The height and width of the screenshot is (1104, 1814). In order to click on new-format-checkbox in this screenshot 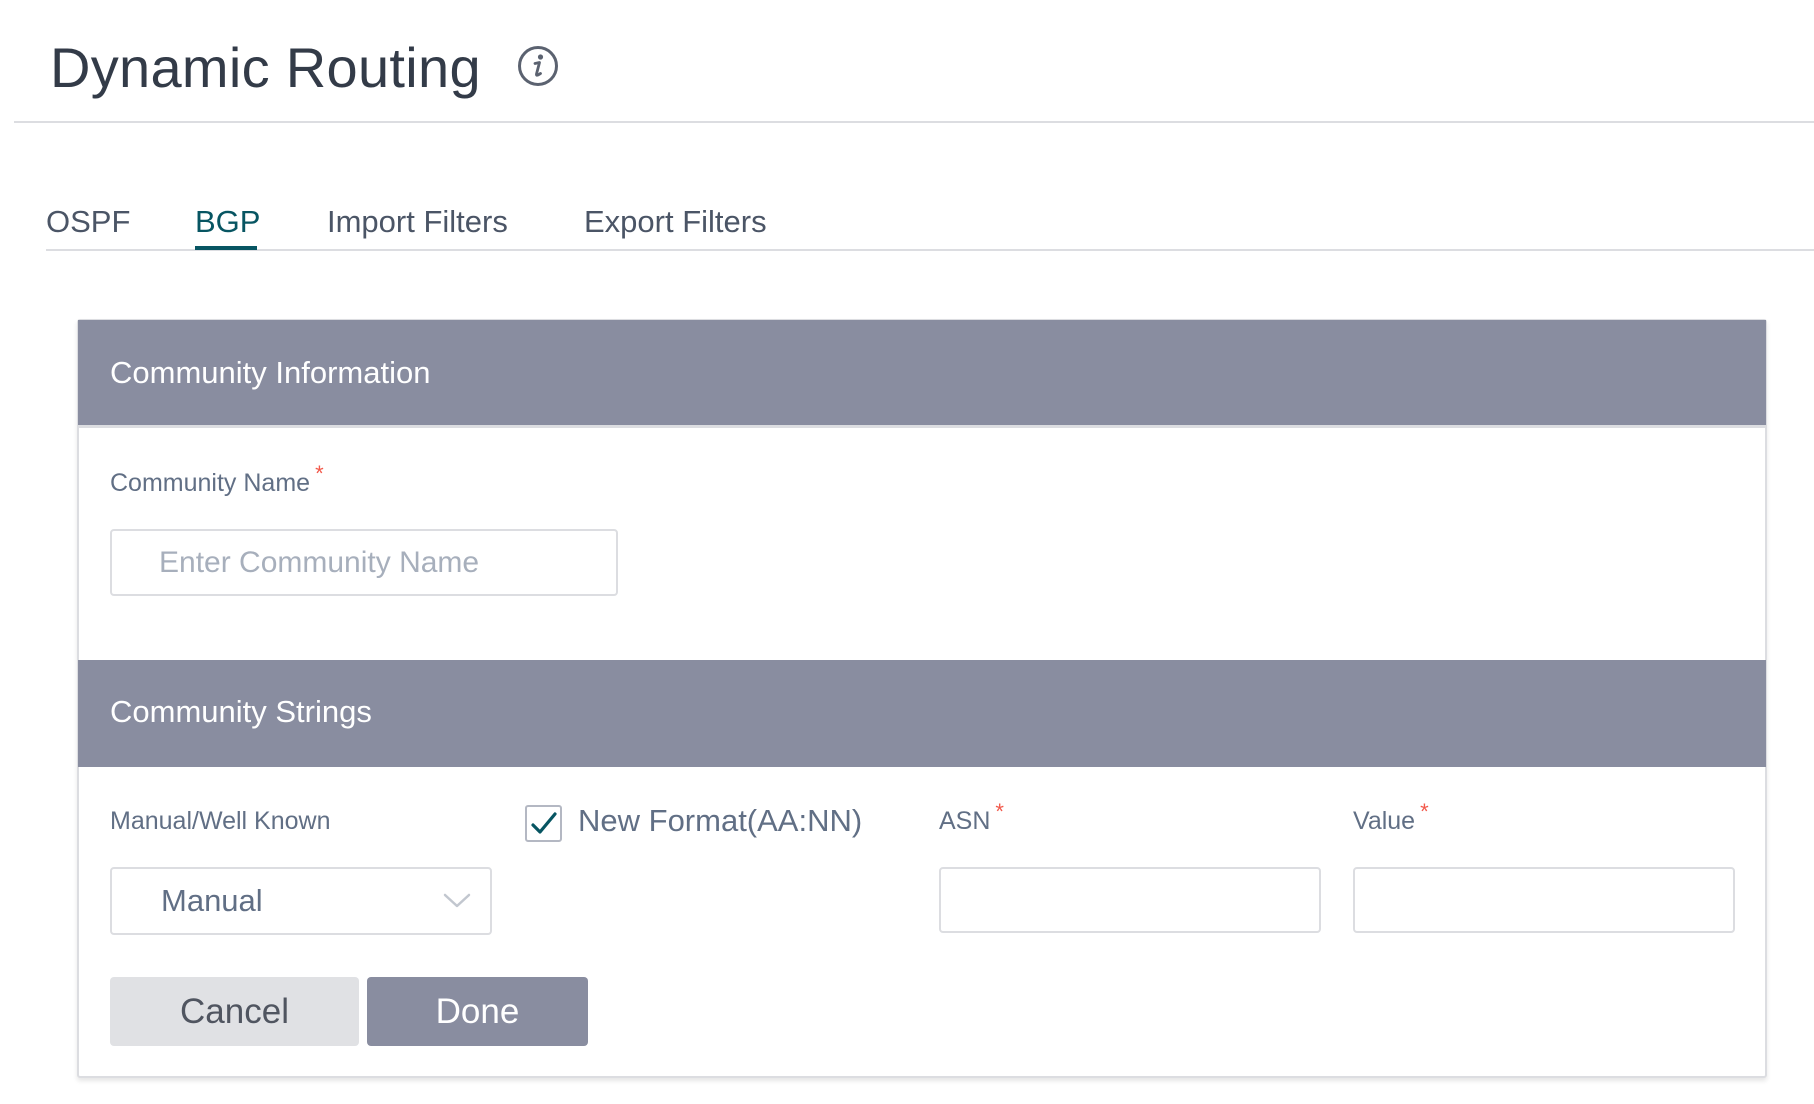, I will do `click(543, 823)`.